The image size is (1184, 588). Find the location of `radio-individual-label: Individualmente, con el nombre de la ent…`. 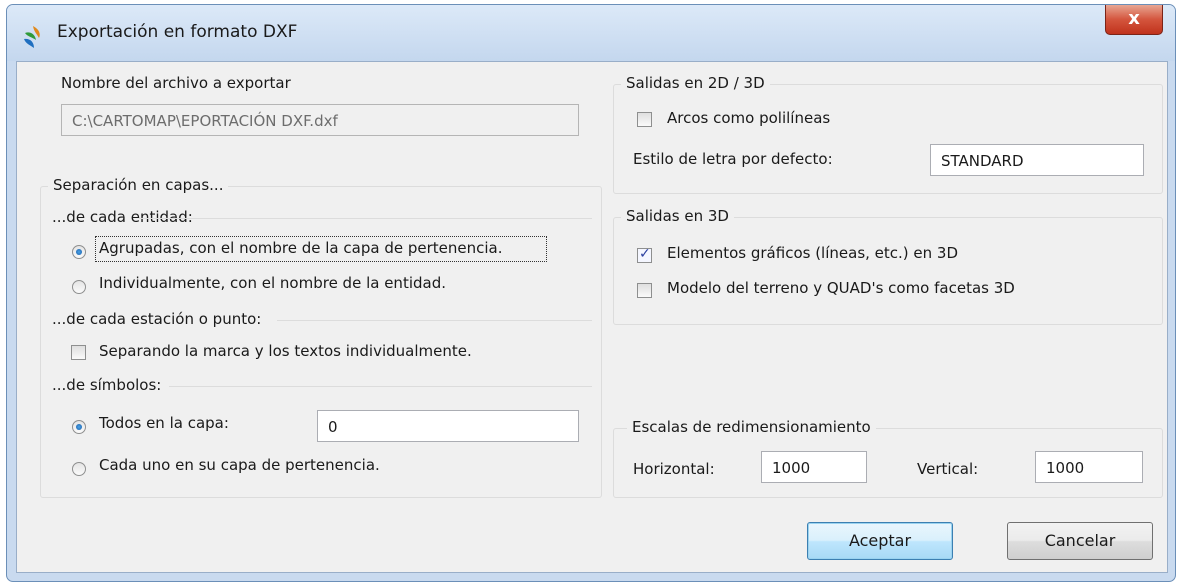

radio-individual-label: Individualmente, con el nombre de la ent… is located at coordinates (272, 283).